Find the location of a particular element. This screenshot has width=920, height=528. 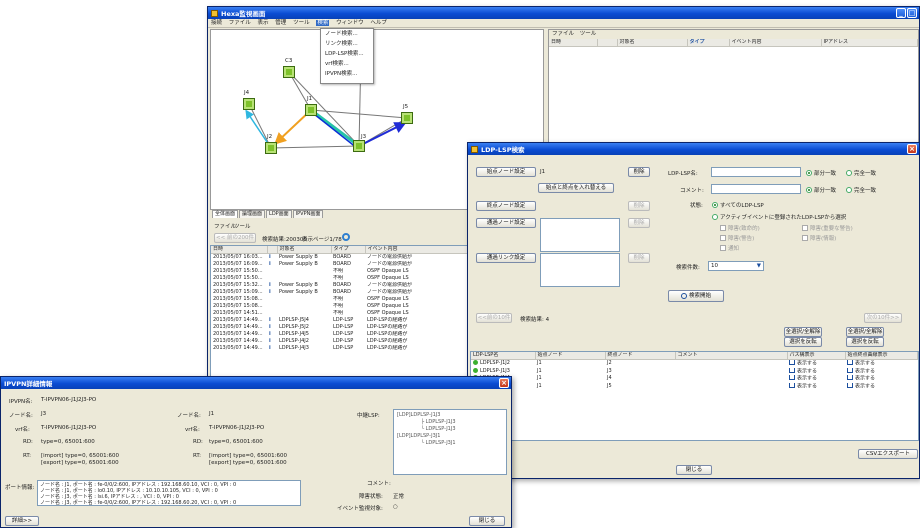

node-j4 is located at coordinates (249, 104).